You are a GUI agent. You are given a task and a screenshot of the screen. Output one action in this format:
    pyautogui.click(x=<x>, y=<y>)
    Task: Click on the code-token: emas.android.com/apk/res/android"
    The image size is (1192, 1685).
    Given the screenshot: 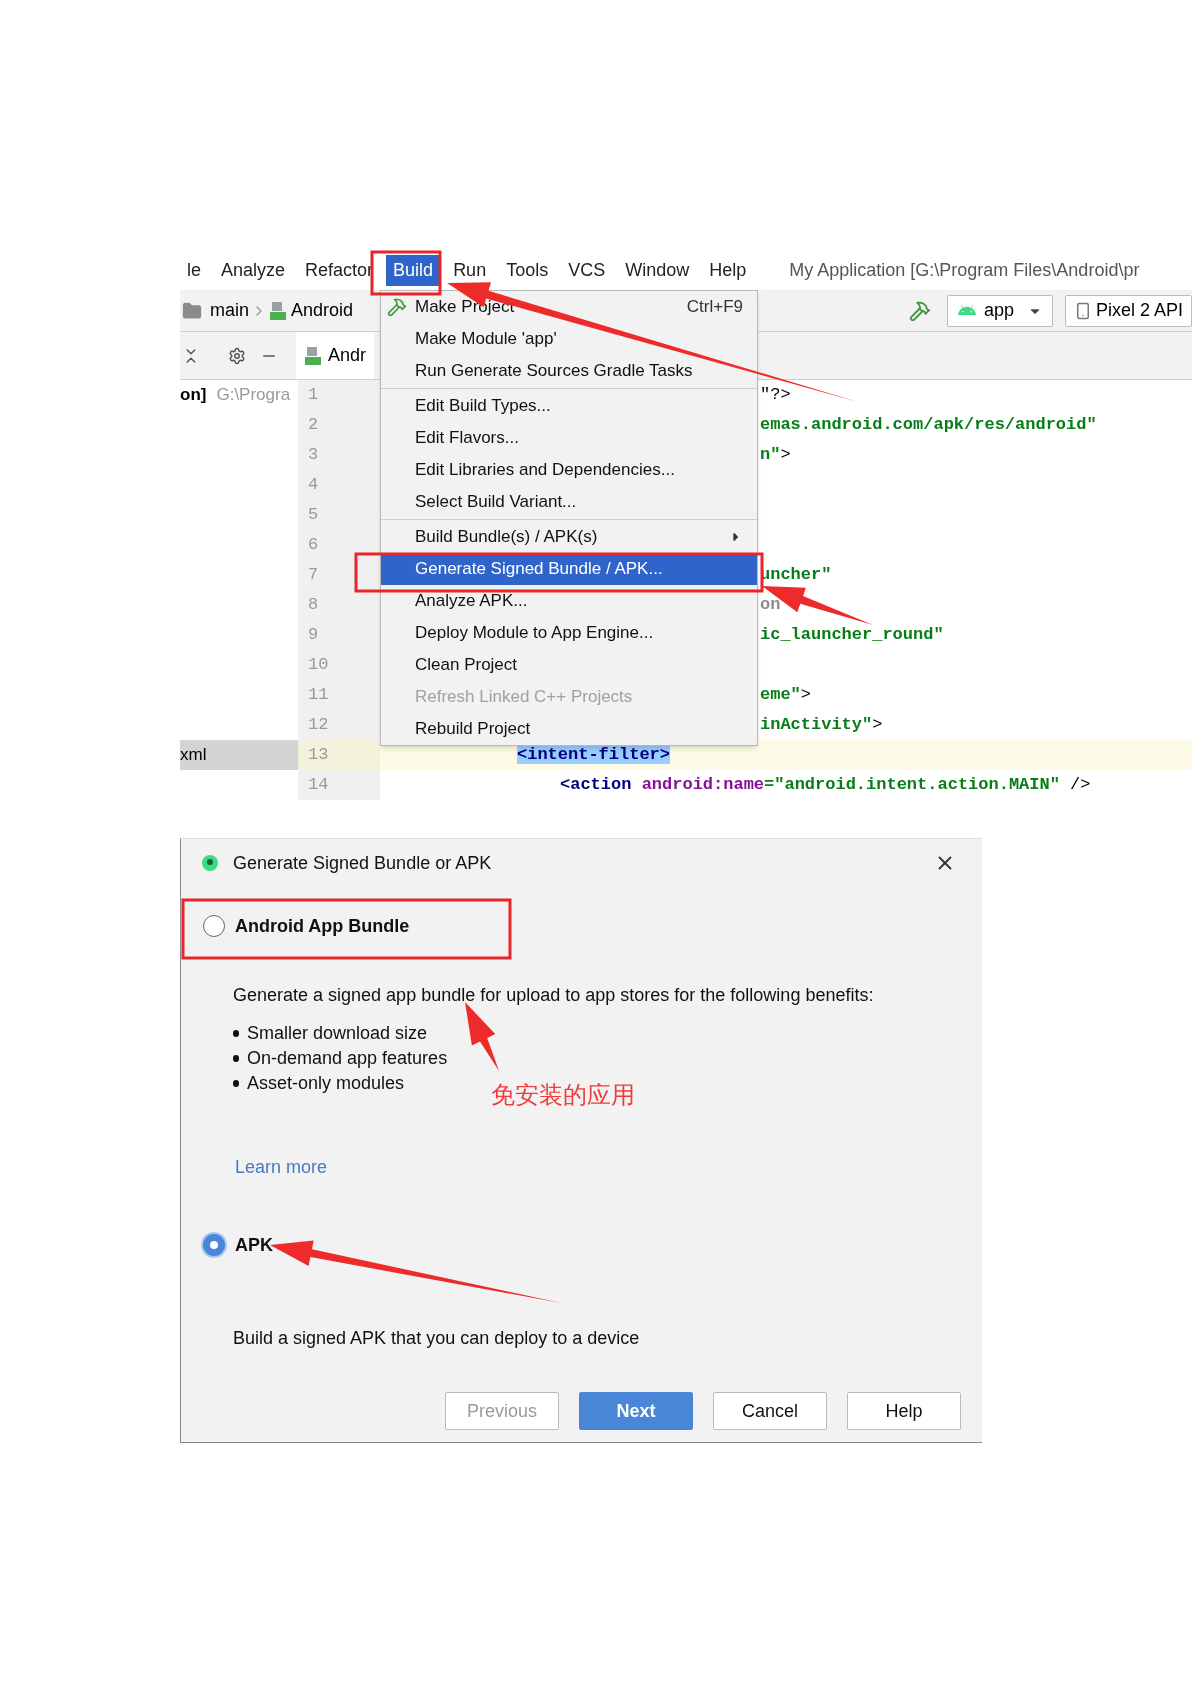 What is the action you would take?
    pyautogui.click(x=928, y=425)
    